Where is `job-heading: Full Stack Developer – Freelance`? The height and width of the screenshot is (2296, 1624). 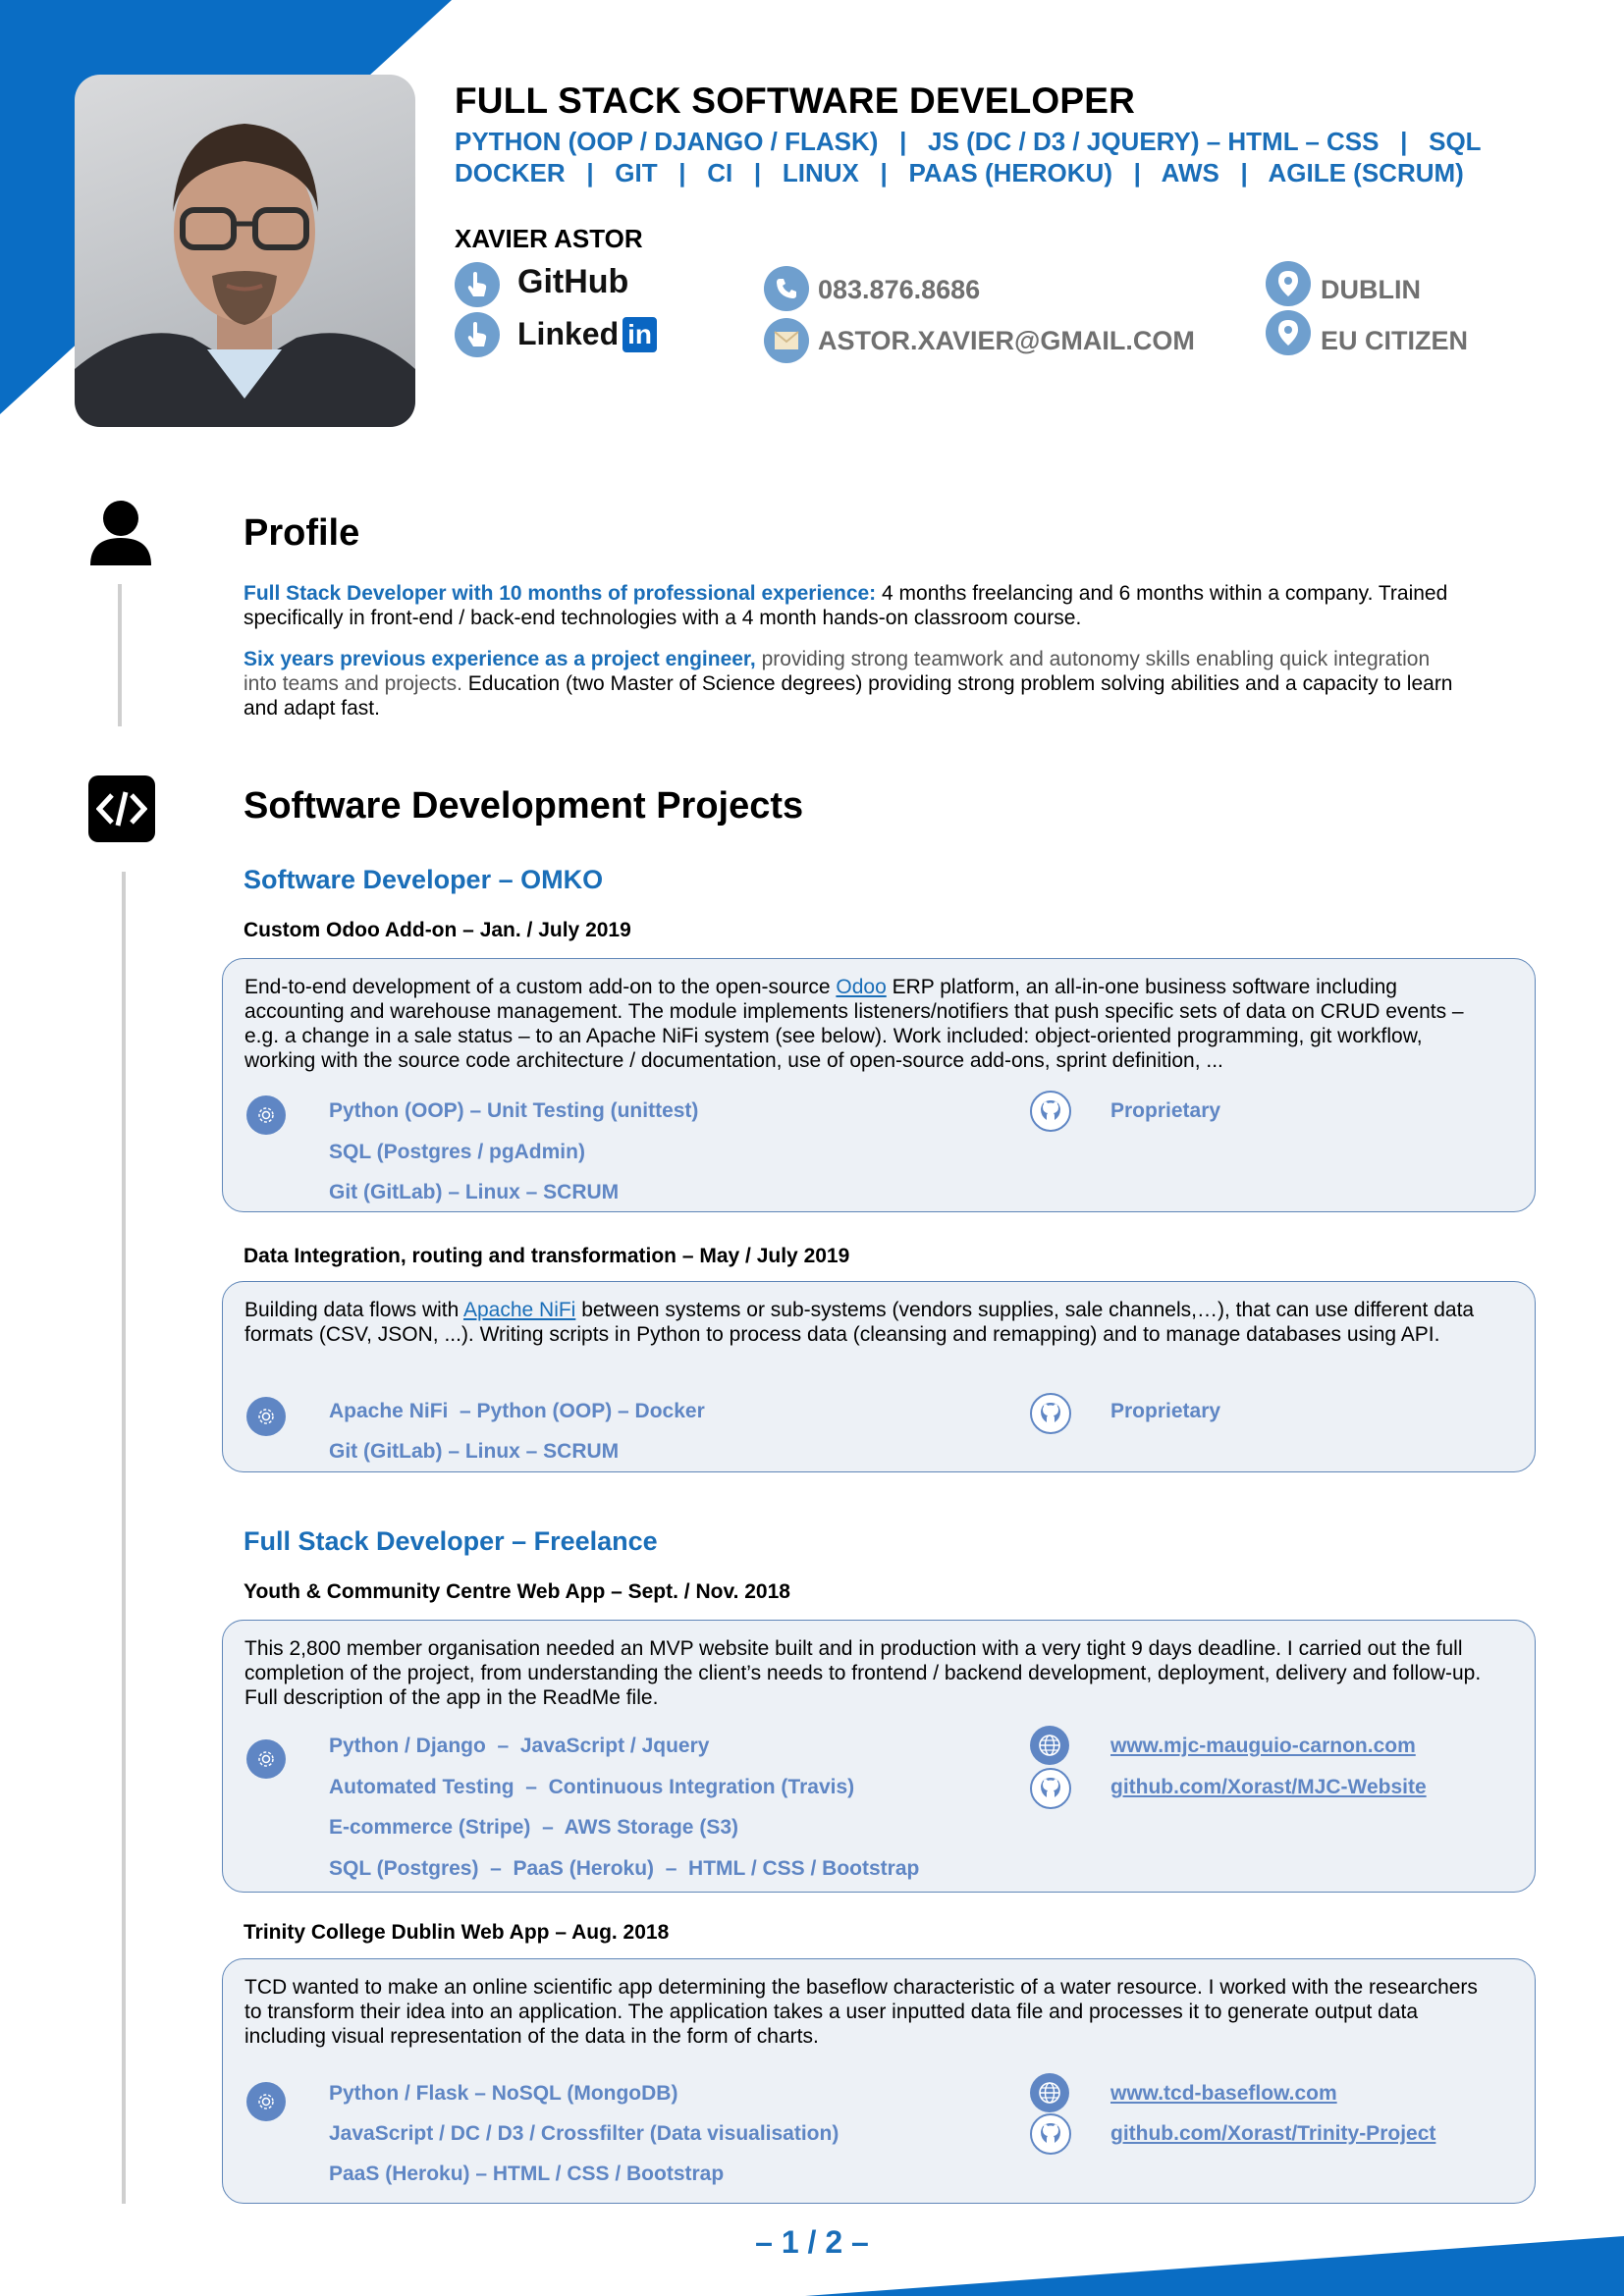
job-heading: Full Stack Developer – Freelance is located at coordinates (451, 1541).